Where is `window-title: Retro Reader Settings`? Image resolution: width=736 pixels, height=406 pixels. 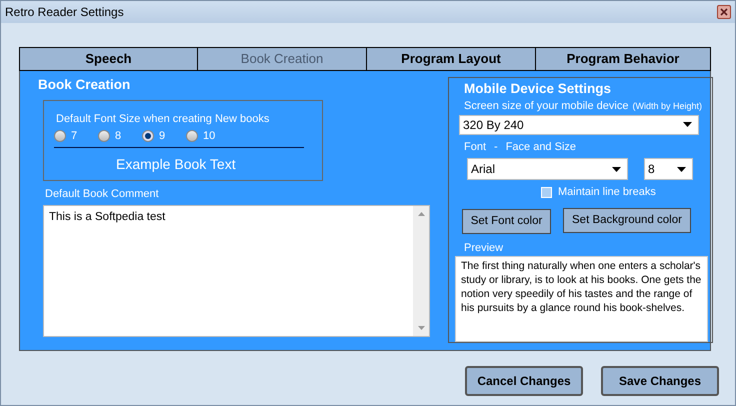 window-title: Retro Reader Settings is located at coordinates (64, 12).